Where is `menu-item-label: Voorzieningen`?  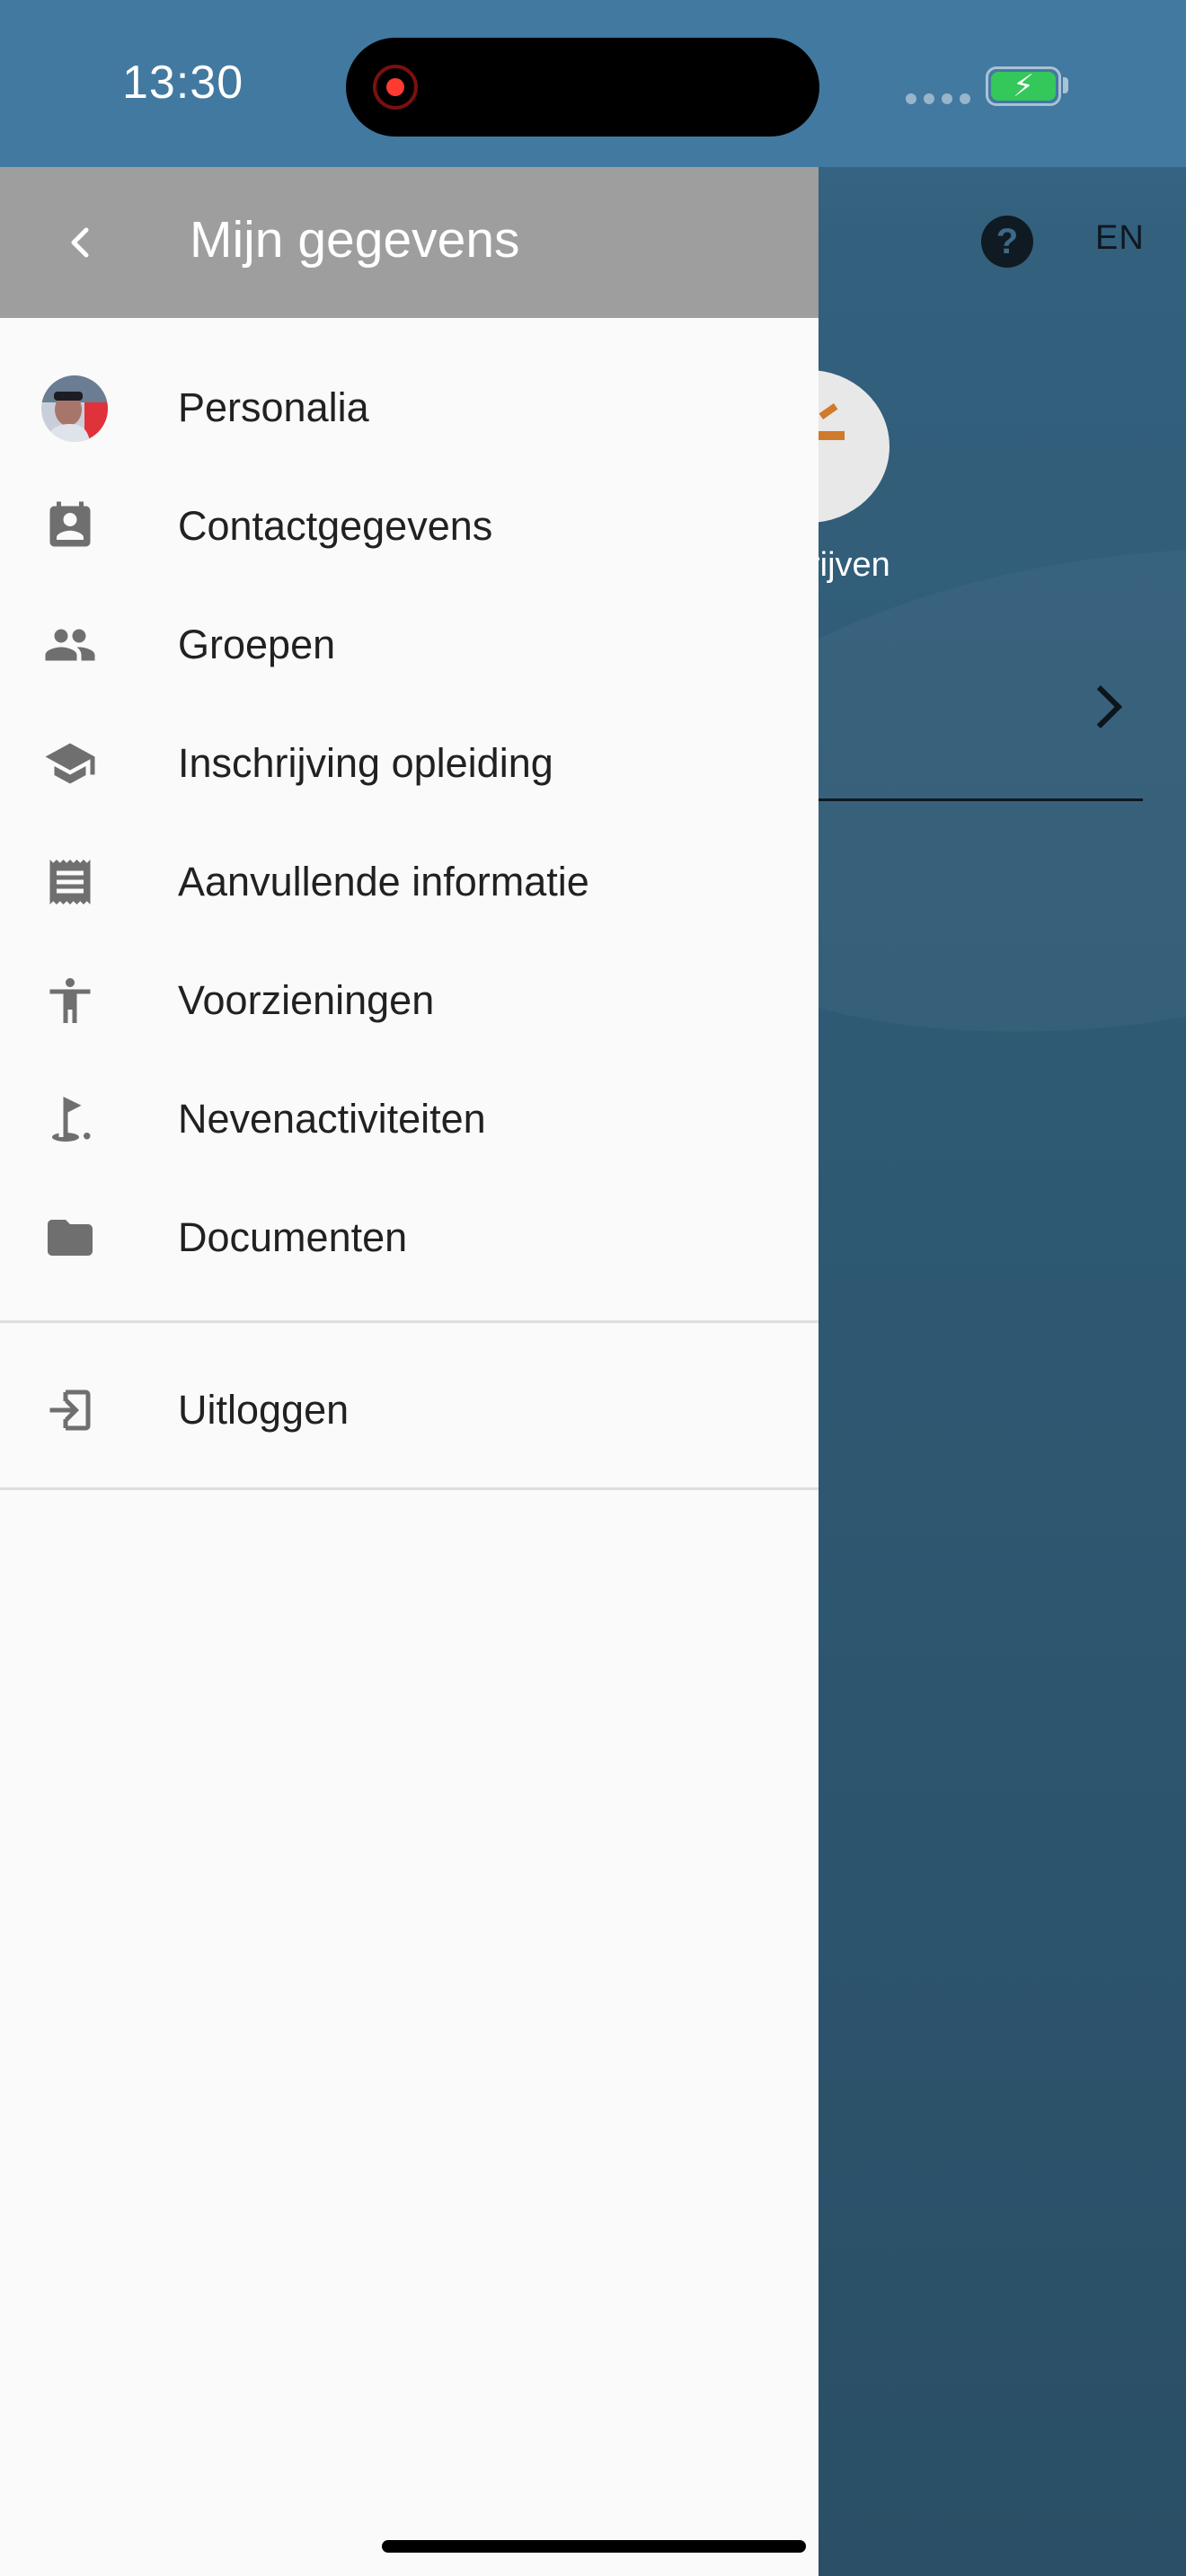 menu-item-label: Voorzieningen is located at coordinates (306, 1000).